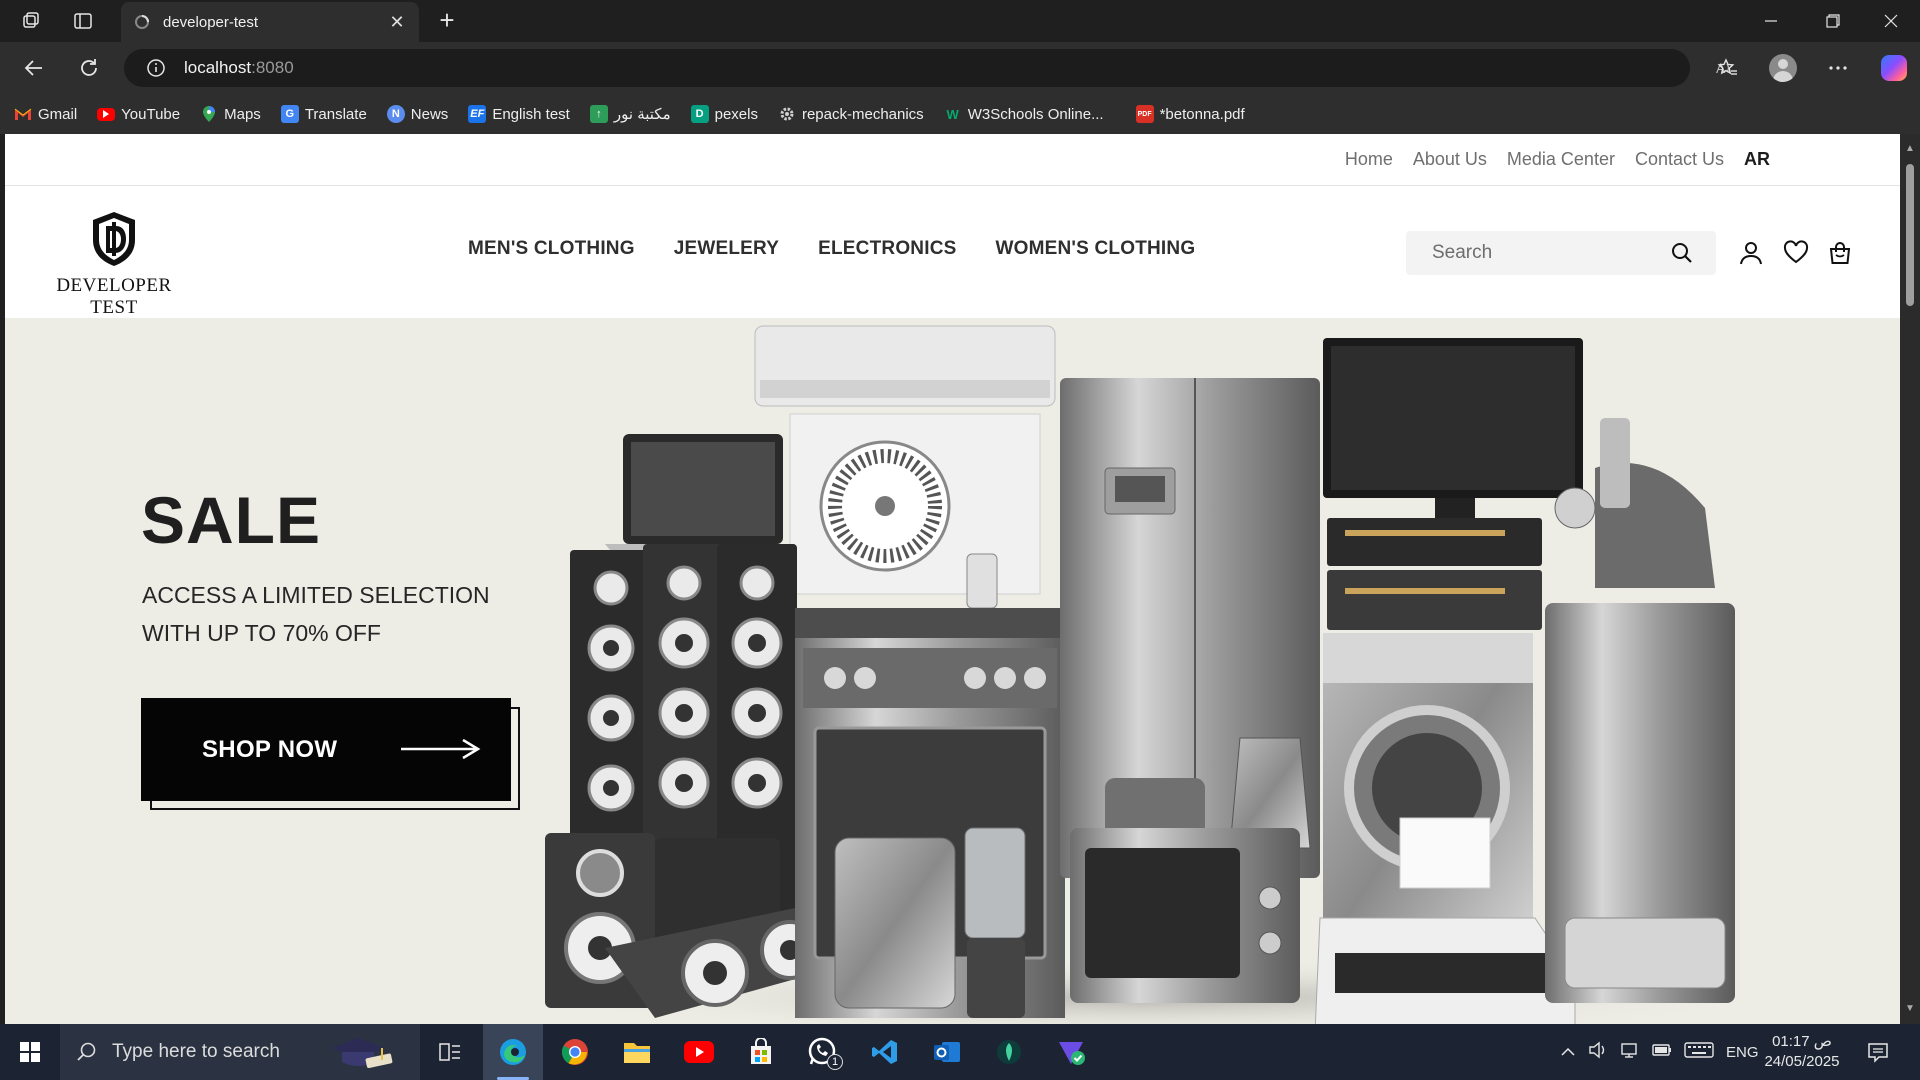 Image resolution: width=1920 pixels, height=1080 pixels. I want to click on minimize-icon, so click(1771, 21).